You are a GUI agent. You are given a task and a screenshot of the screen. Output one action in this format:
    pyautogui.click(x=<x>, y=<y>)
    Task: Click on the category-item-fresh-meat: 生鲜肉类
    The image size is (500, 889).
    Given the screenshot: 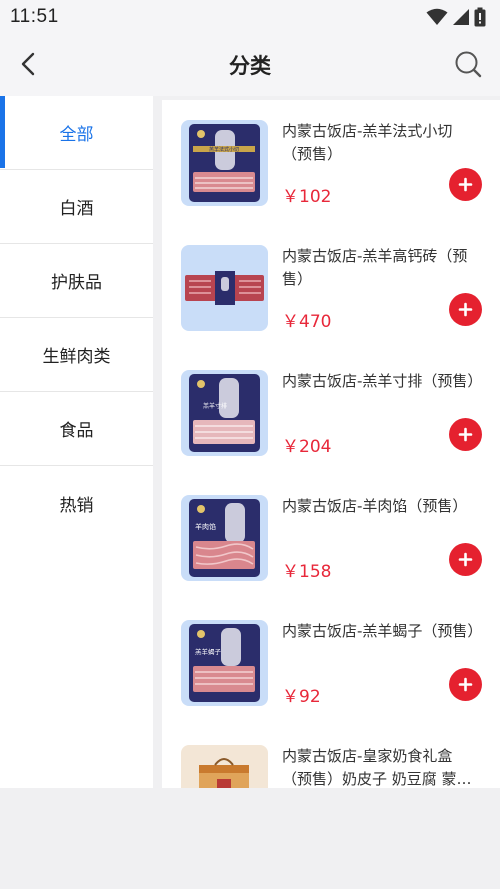 What is the action you would take?
    pyautogui.click(x=76, y=355)
    